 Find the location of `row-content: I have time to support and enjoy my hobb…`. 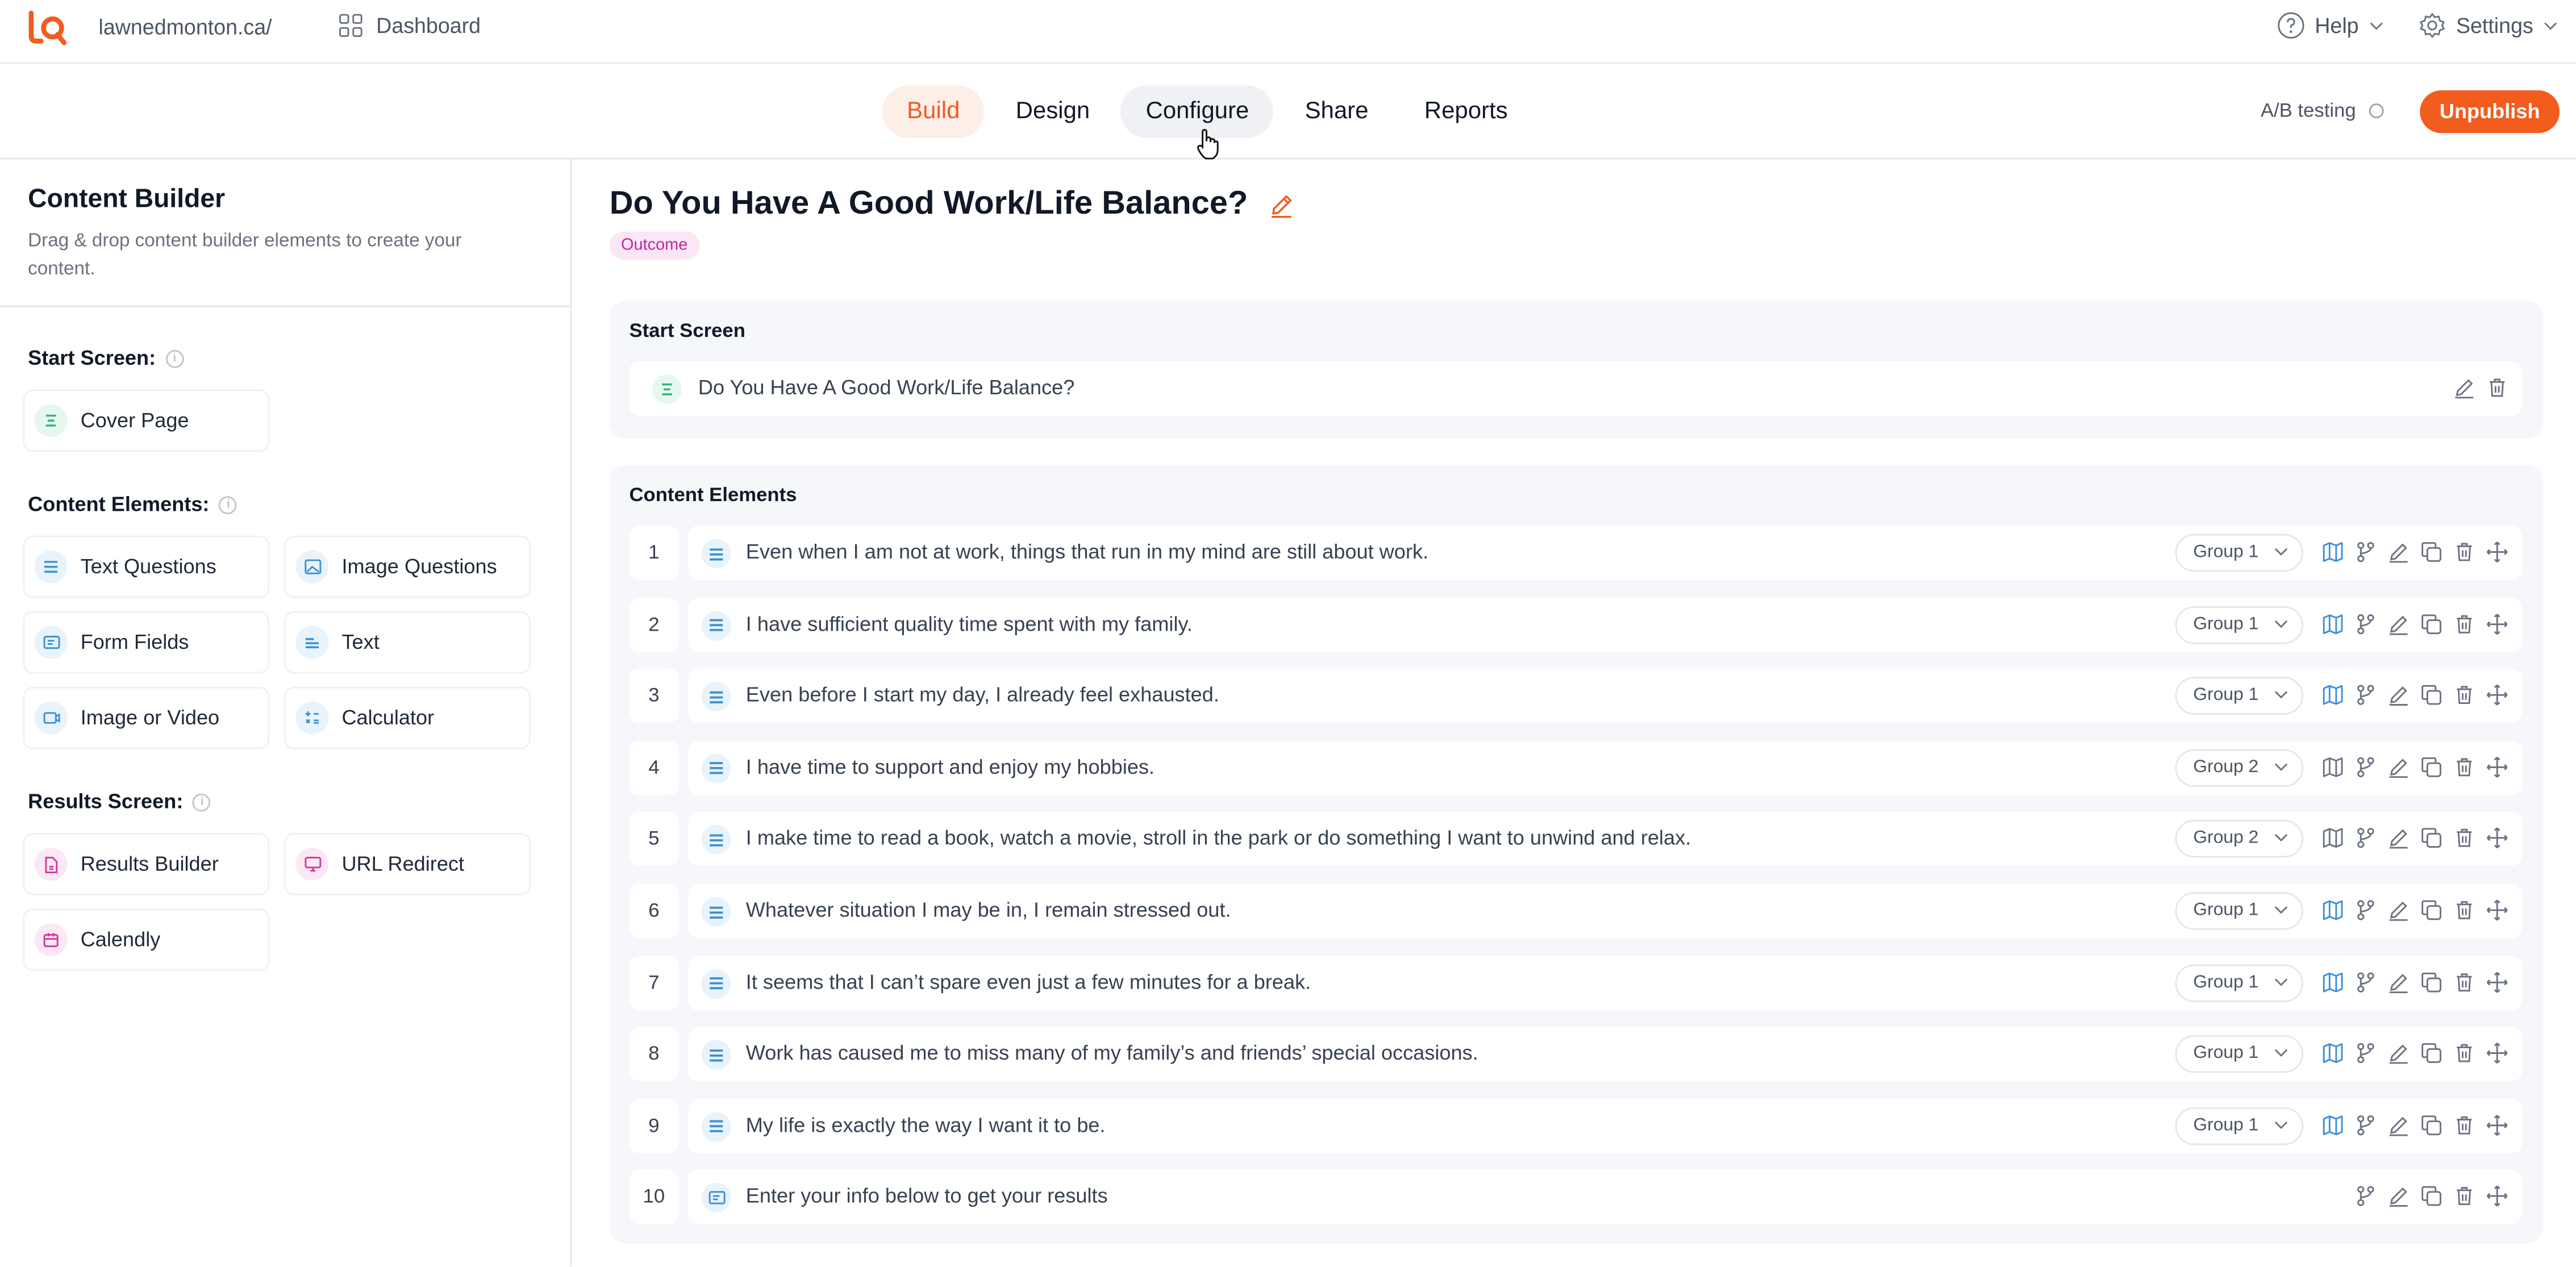

row-content: I have time to support and enjoy my hobb… is located at coordinates (1605, 767).